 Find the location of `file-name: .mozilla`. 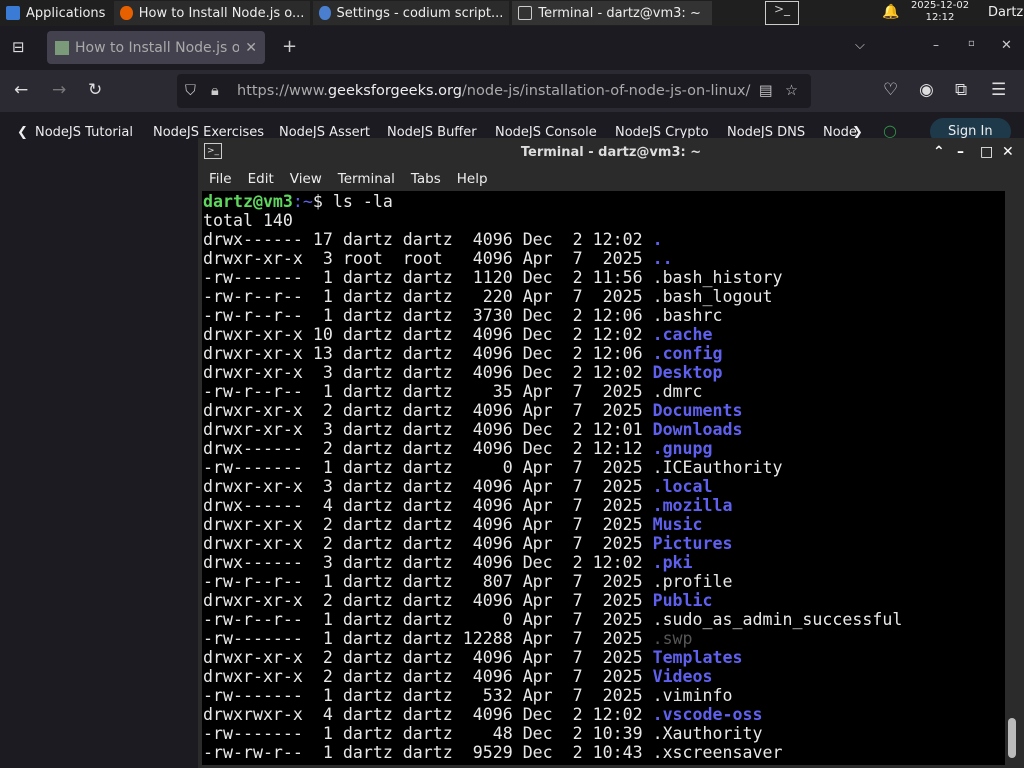

file-name: .mozilla is located at coordinates (692, 505).